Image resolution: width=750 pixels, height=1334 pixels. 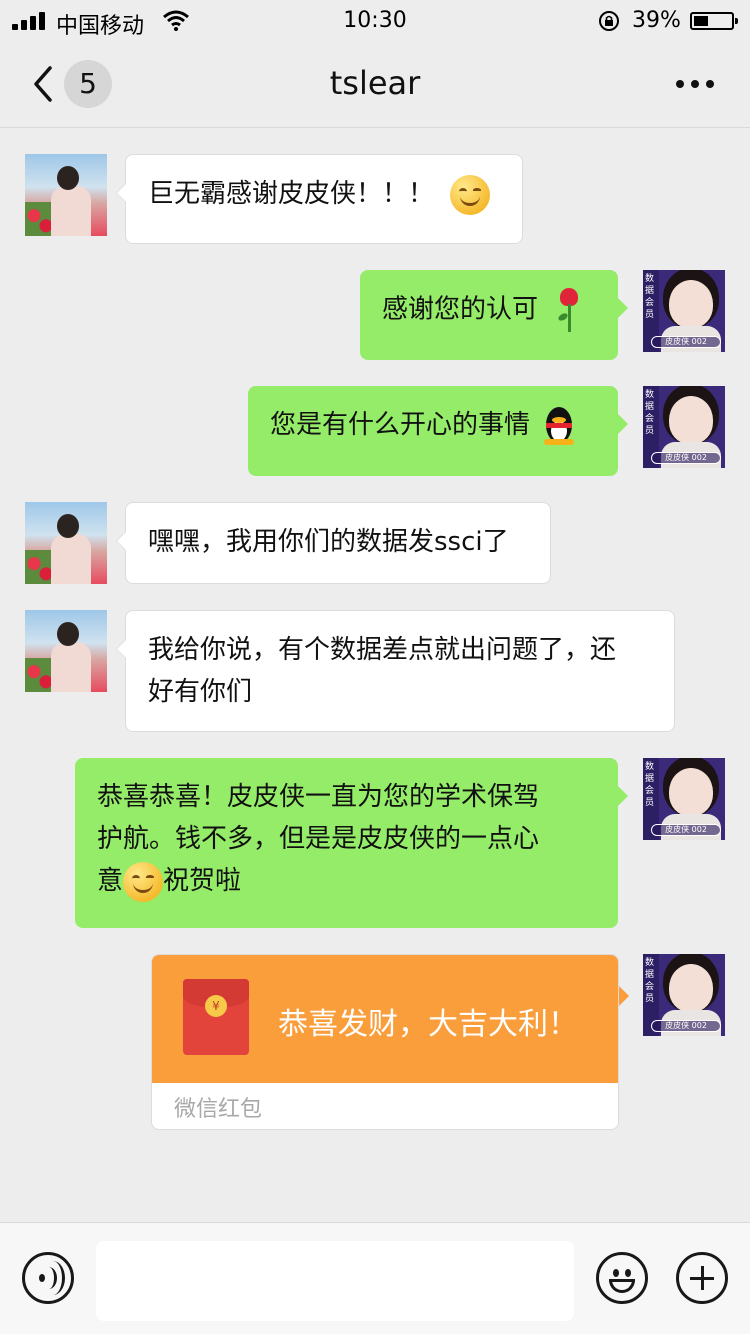 I want to click on message-bubble: 嘿嘿，我用你们的数据发ssci了, so click(x=333, y=543).